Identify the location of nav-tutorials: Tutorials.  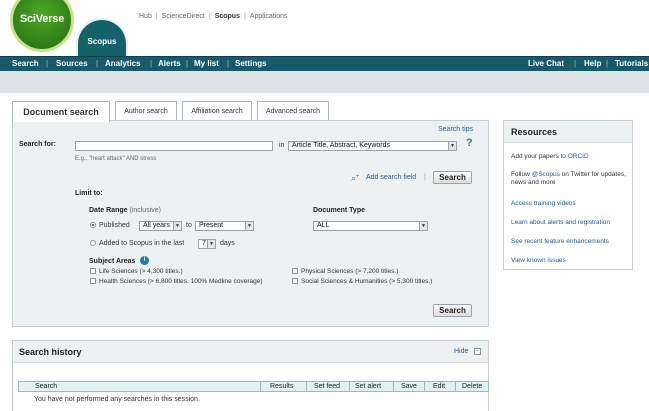
(631, 63).